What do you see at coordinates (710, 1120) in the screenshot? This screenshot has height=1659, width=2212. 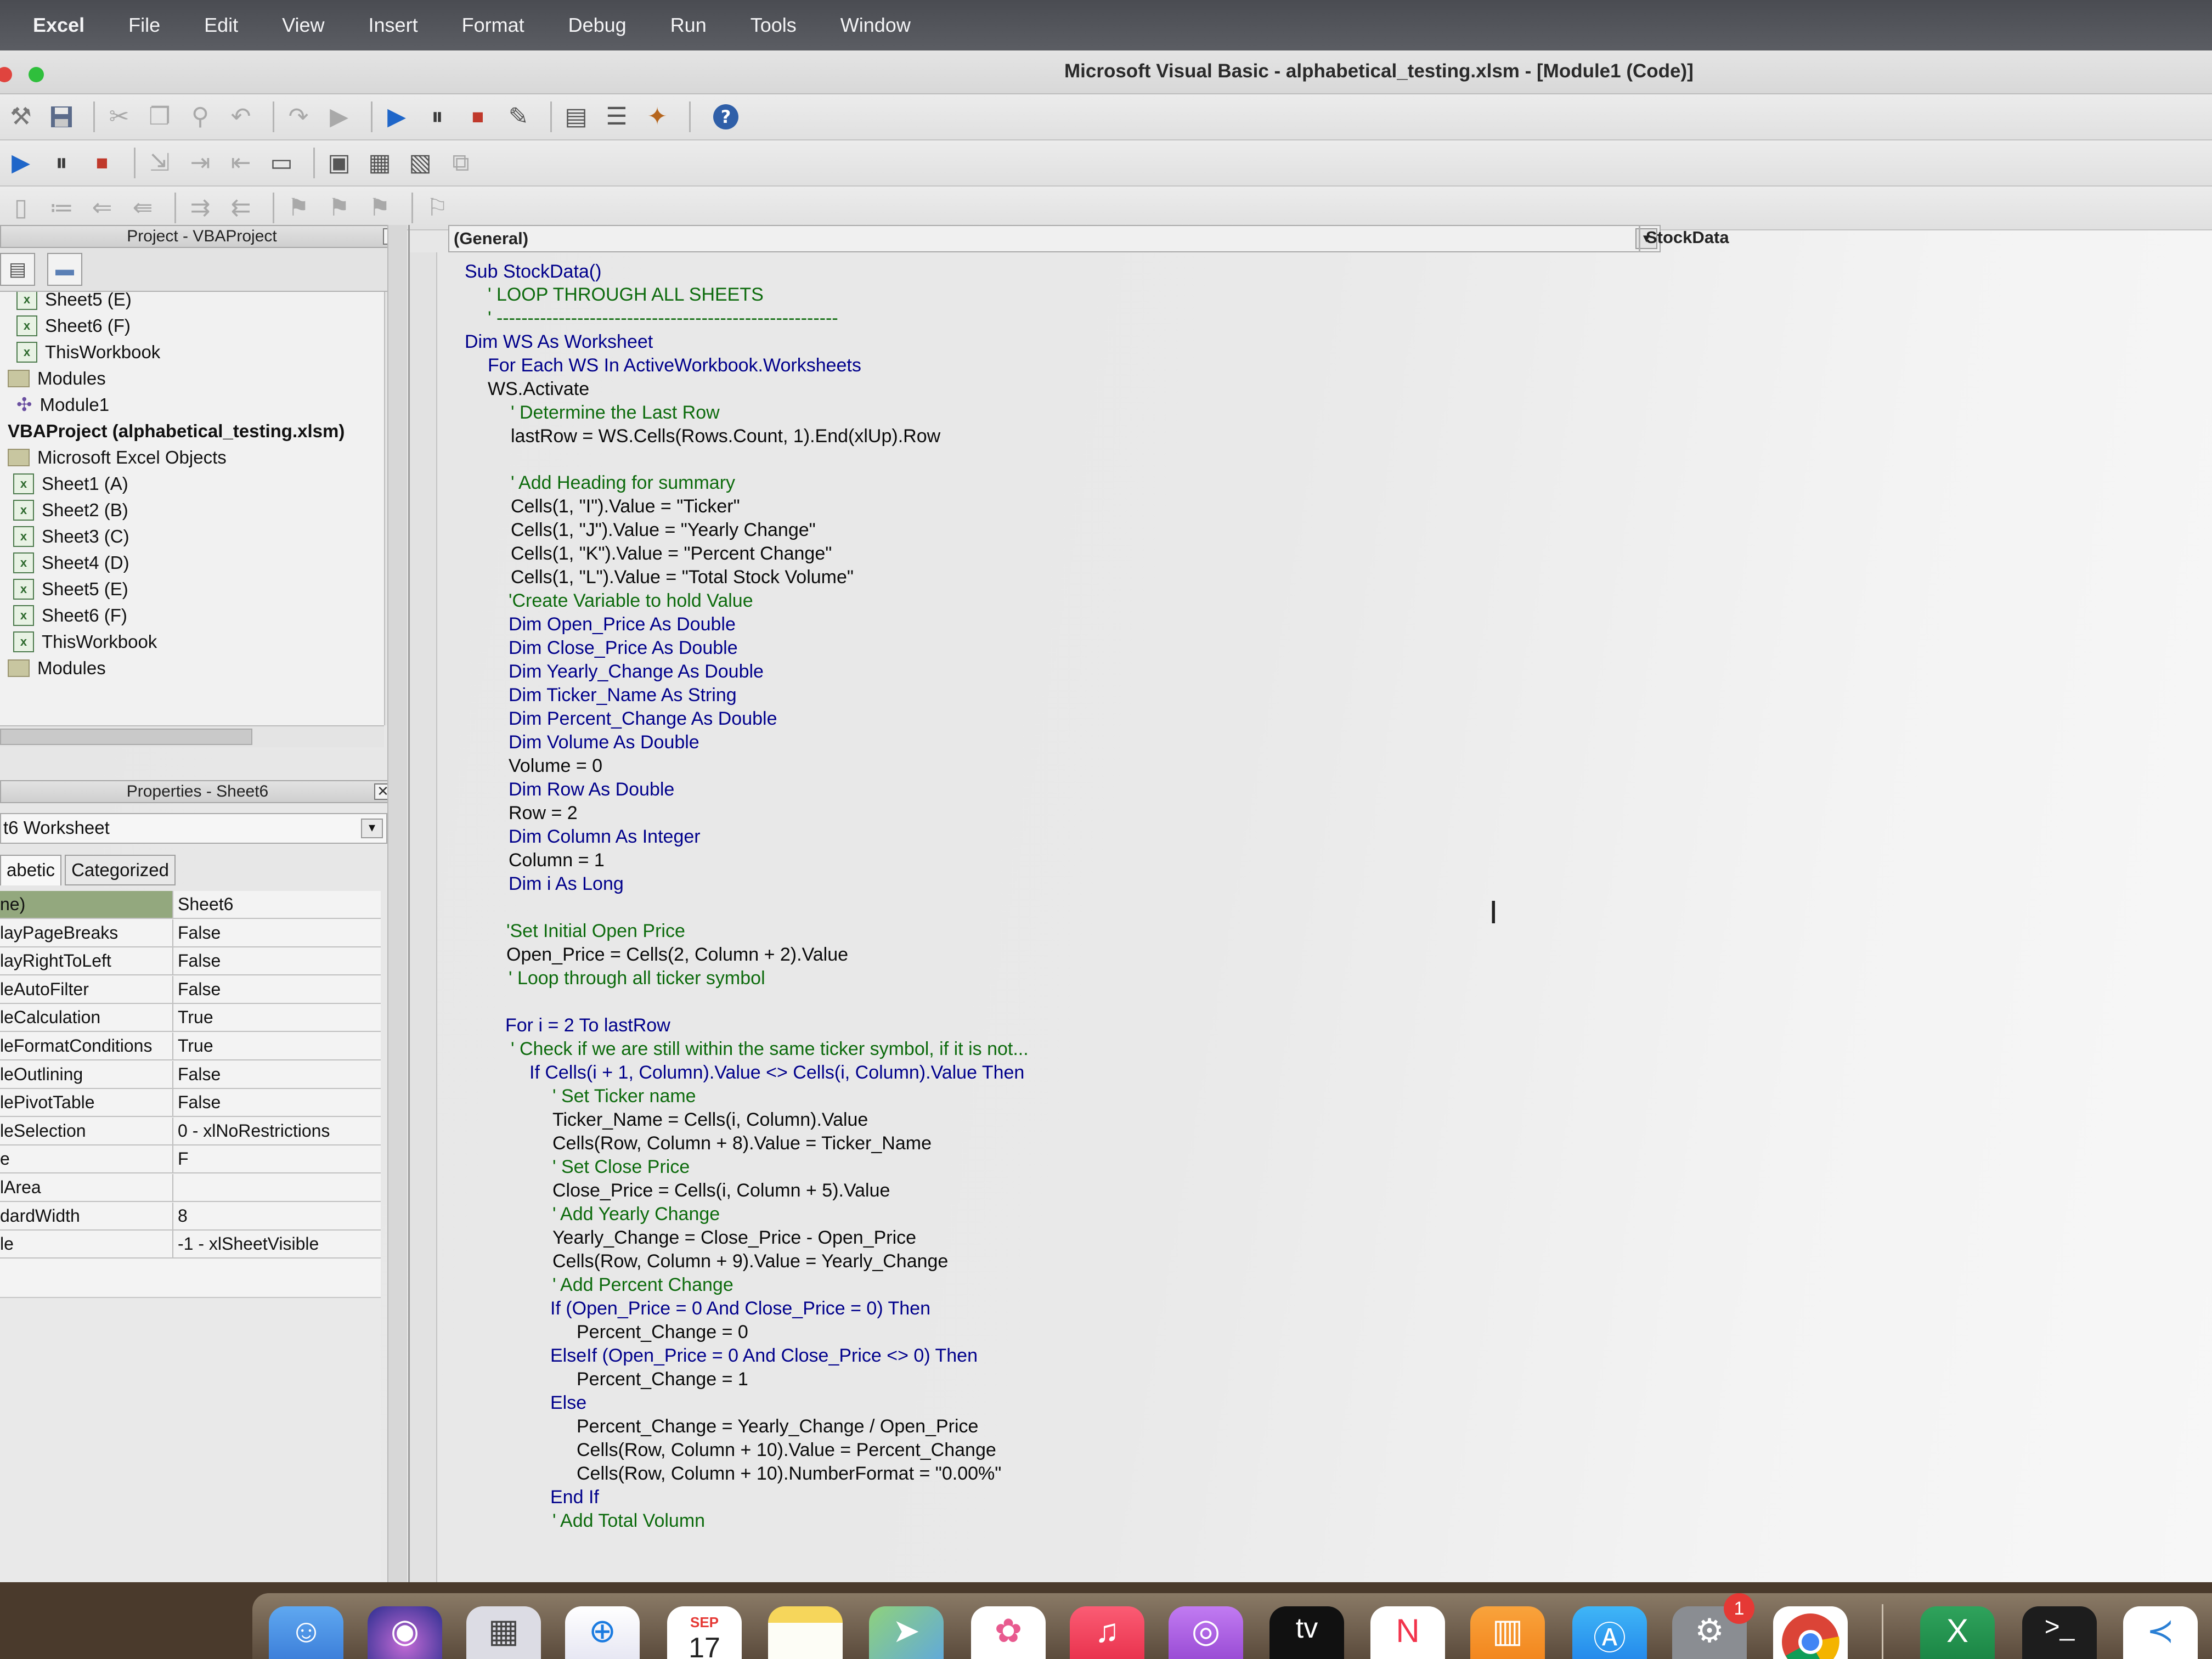 I see `code-line: Ticker_Name = Cells(i, Column).Value` at bounding box center [710, 1120].